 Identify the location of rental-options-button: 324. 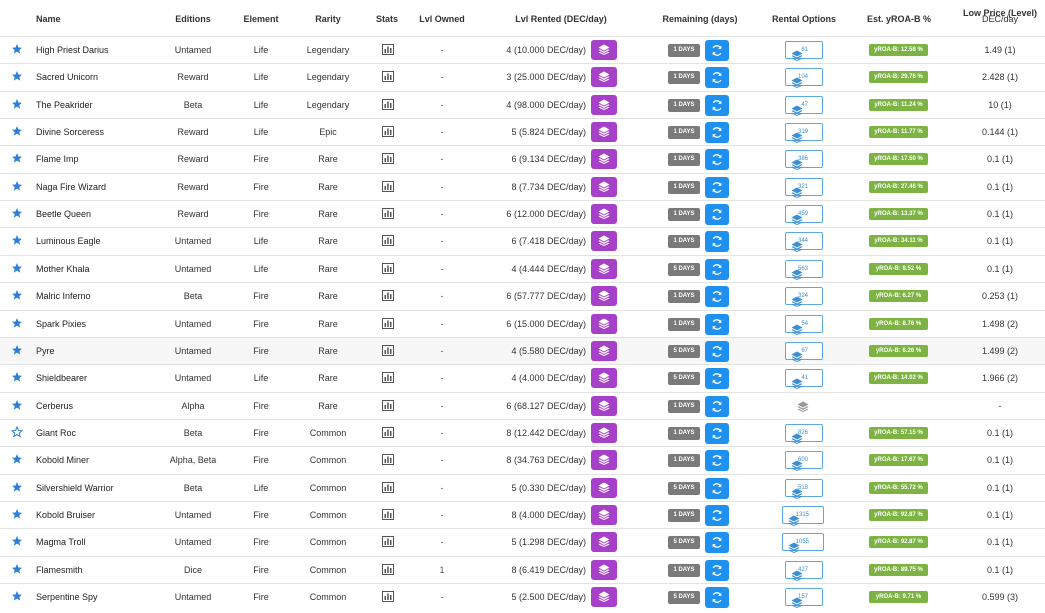
(804, 297).